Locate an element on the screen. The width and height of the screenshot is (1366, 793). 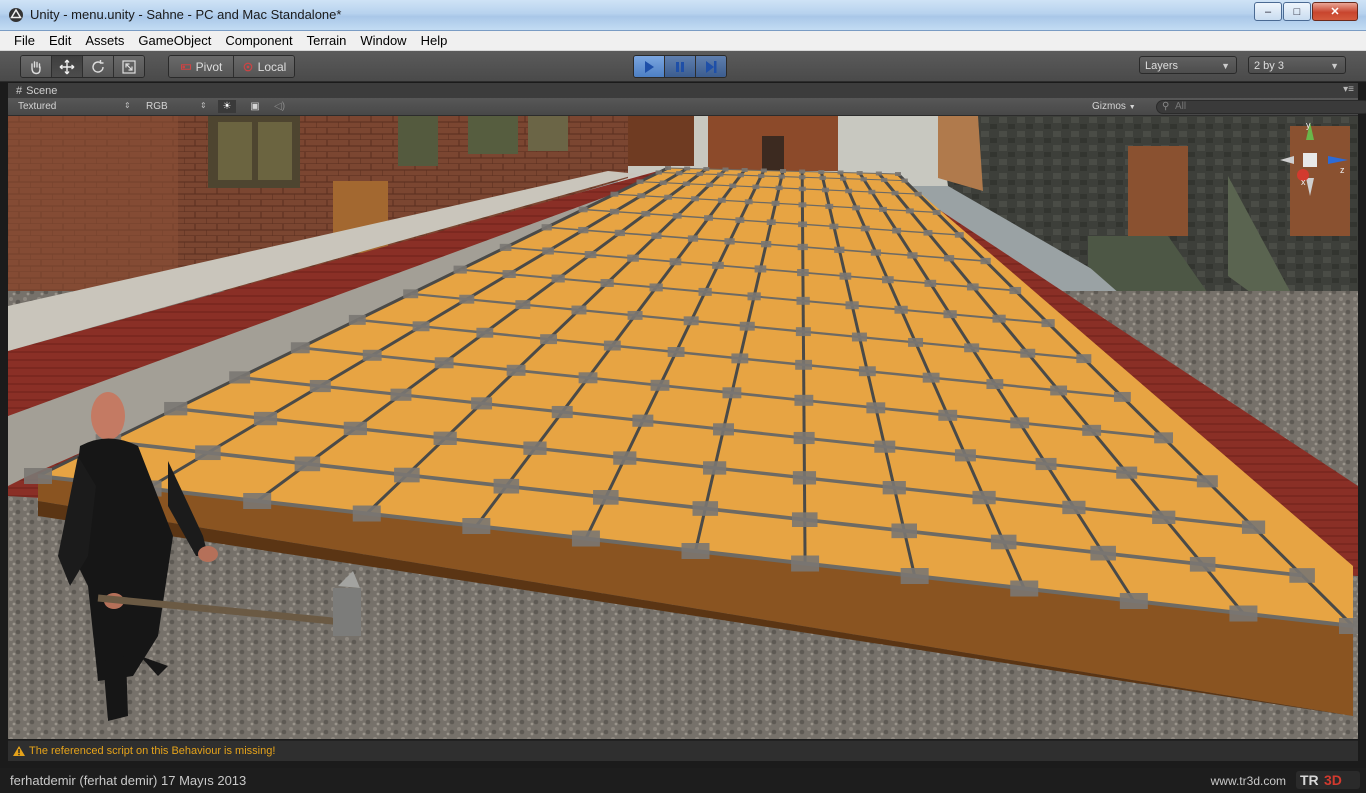
step-icon is located at coordinates (711, 66).